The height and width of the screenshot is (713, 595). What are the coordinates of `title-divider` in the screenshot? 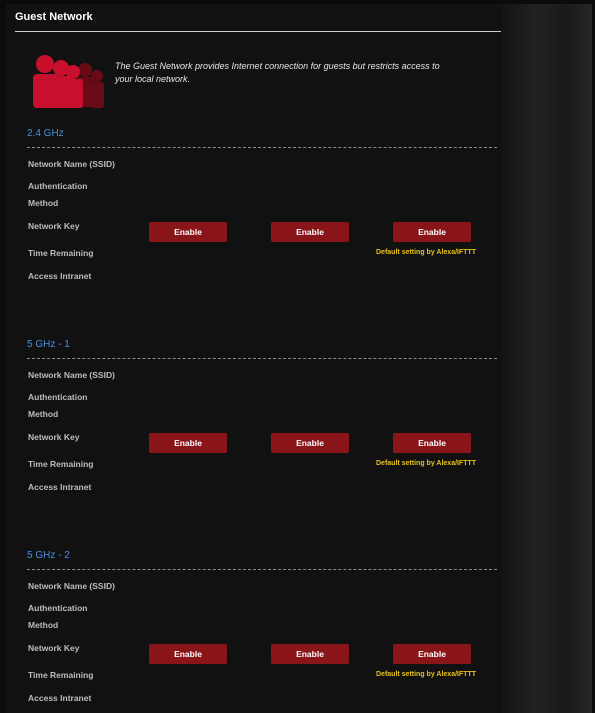 It's located at (258, 31).